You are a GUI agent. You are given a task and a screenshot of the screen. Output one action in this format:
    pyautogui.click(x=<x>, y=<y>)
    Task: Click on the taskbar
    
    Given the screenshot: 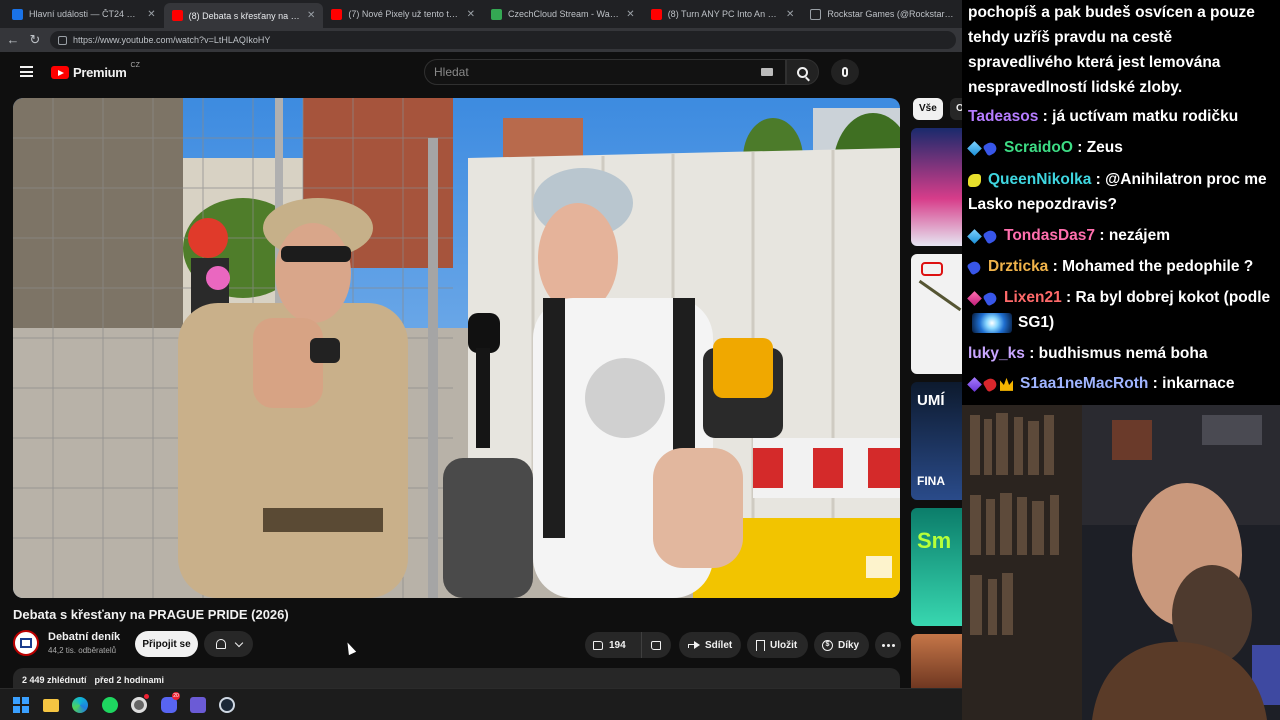 What is the action you would take?
    pyautogui.click(x=481, y=704)
    